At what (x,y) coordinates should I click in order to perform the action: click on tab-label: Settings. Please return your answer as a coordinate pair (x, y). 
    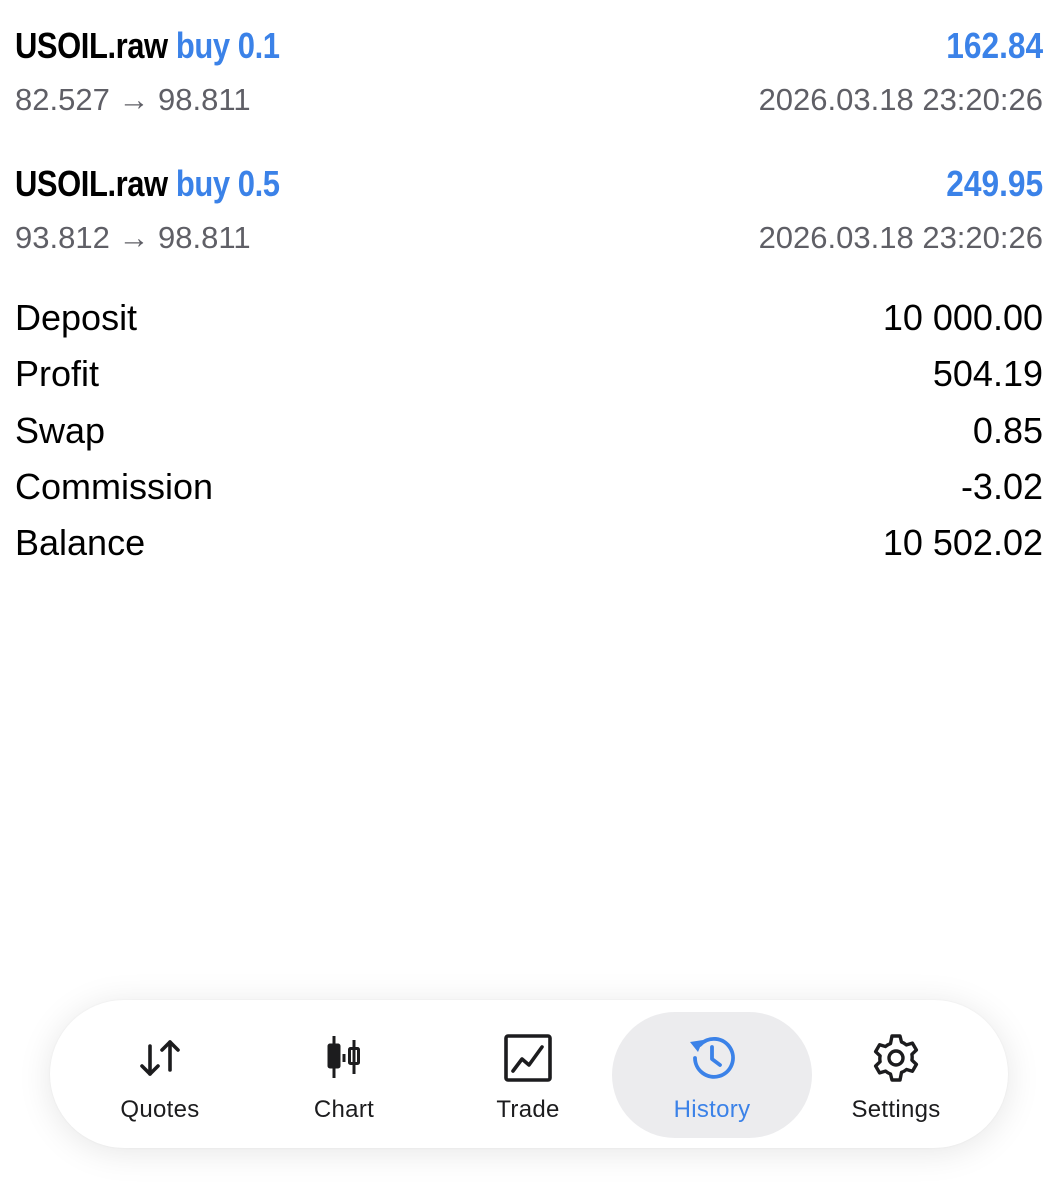
    Looking at the image, I should click on (896, 1109).